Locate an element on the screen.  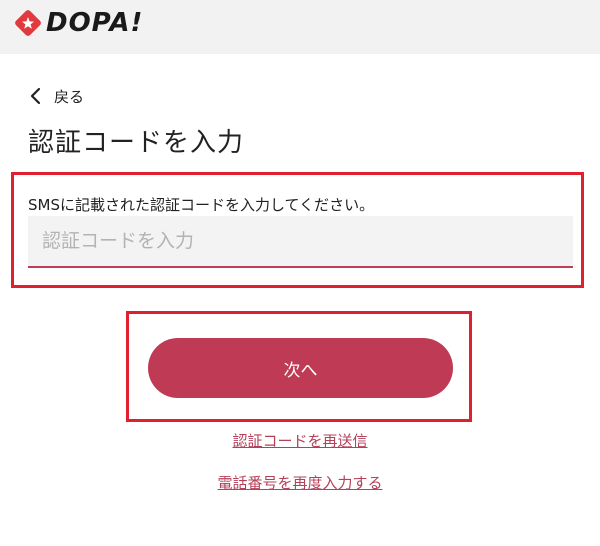
verification-code-input is located at coordinates (300, 242).